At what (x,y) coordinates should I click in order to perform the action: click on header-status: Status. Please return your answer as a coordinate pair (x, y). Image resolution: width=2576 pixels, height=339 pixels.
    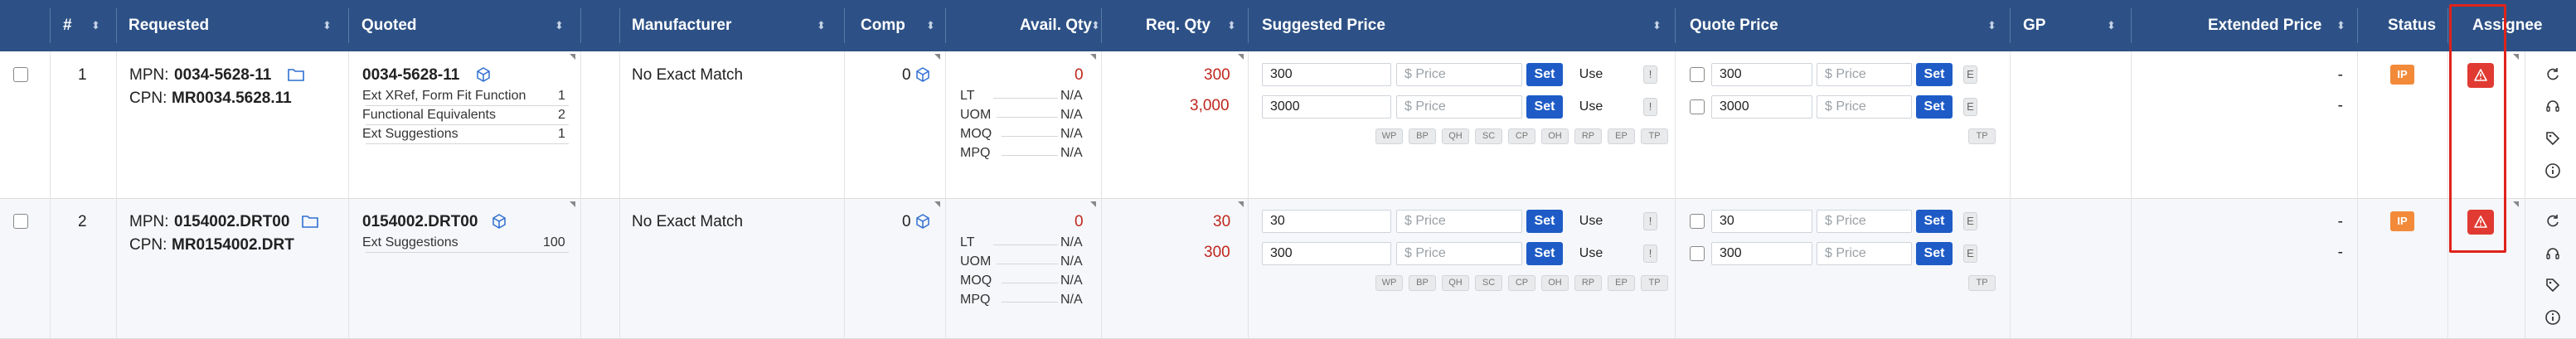
    Looking at the image, I should click on (2412, 25).